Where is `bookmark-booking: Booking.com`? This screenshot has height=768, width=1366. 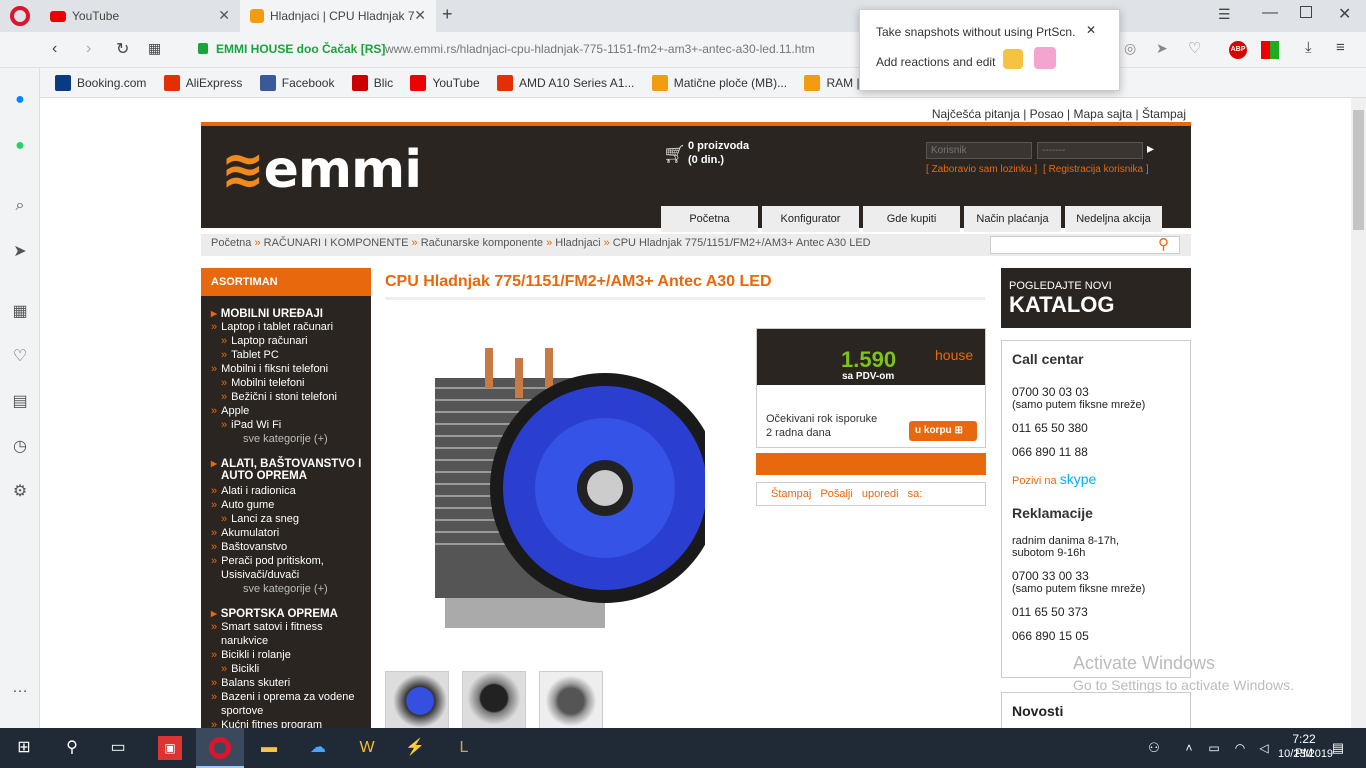 bookmark-booking: Booking.com is located at coordinates (100, 83).